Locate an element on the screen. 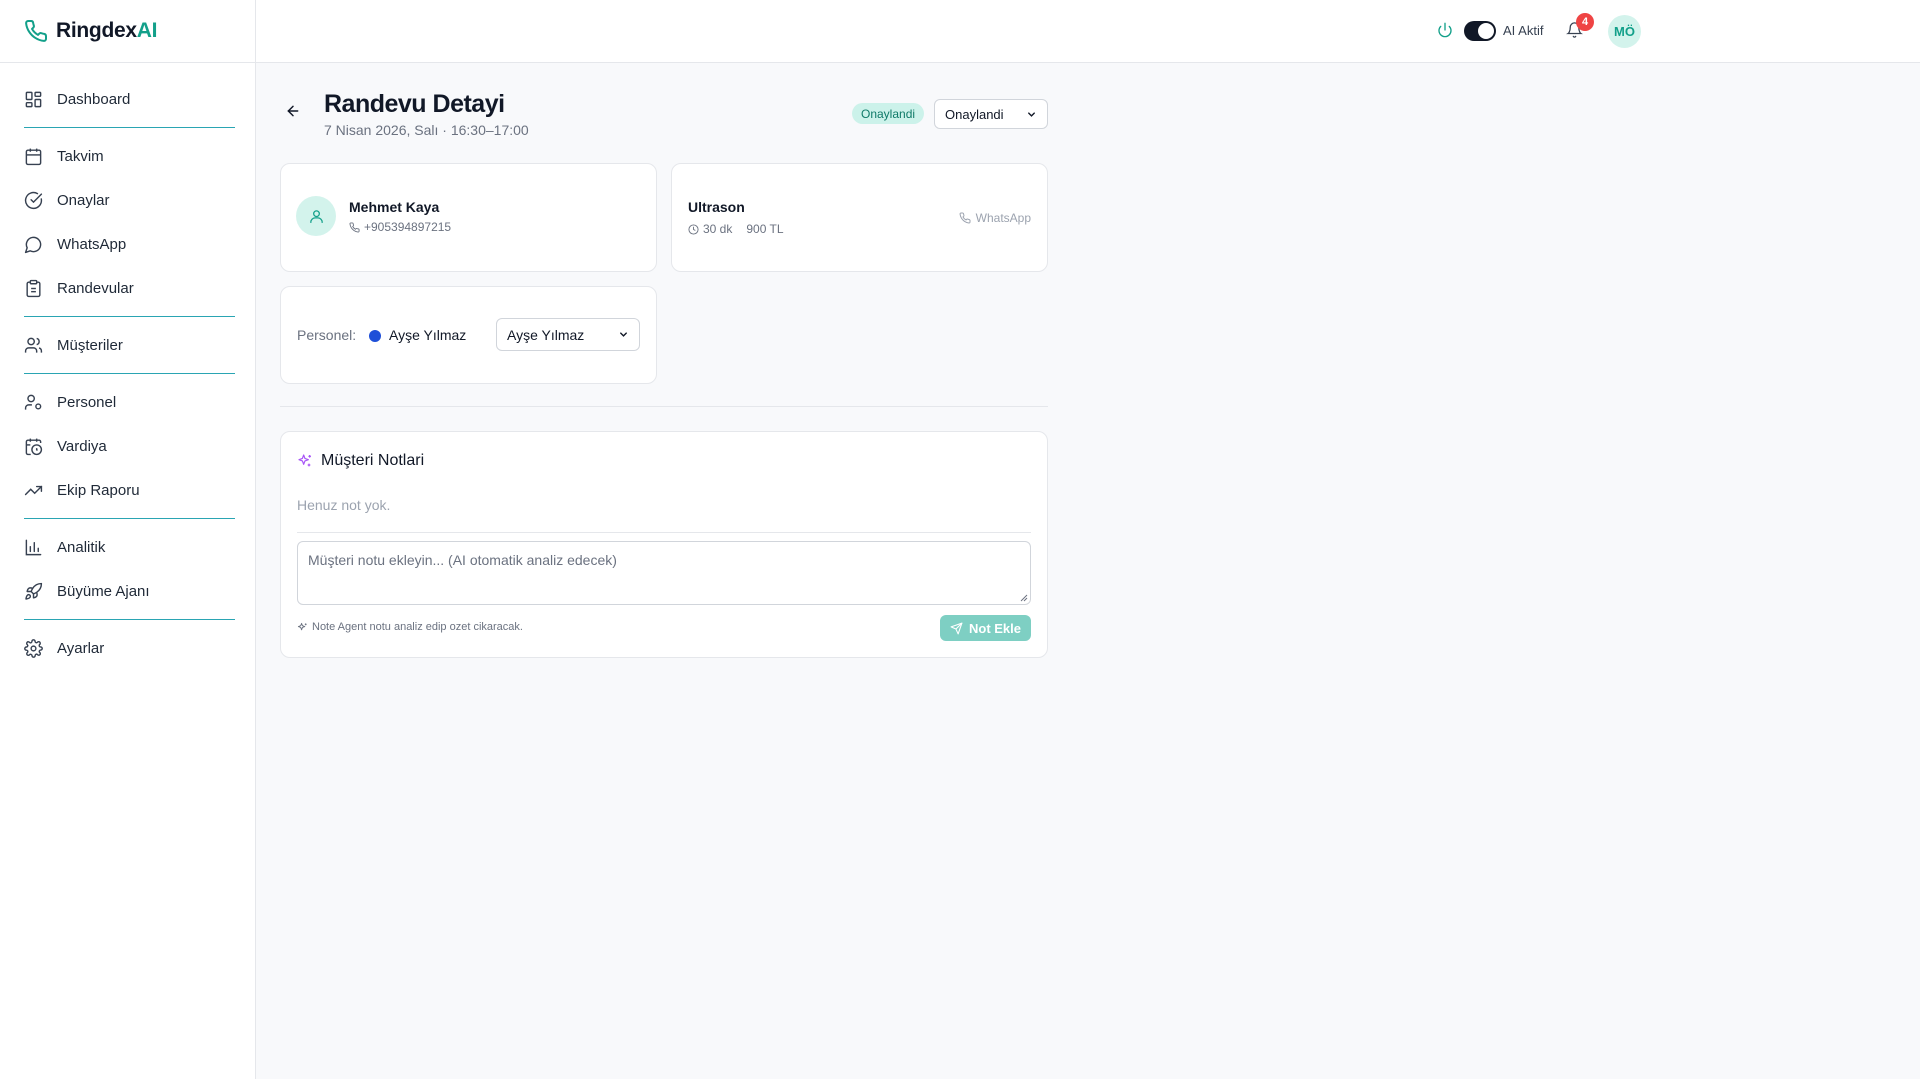 The width and height of the screenshot is (1920, 1079). sidebar-item-ekip-raporu: Ekip Raporu is located at coordinates (129, 490).